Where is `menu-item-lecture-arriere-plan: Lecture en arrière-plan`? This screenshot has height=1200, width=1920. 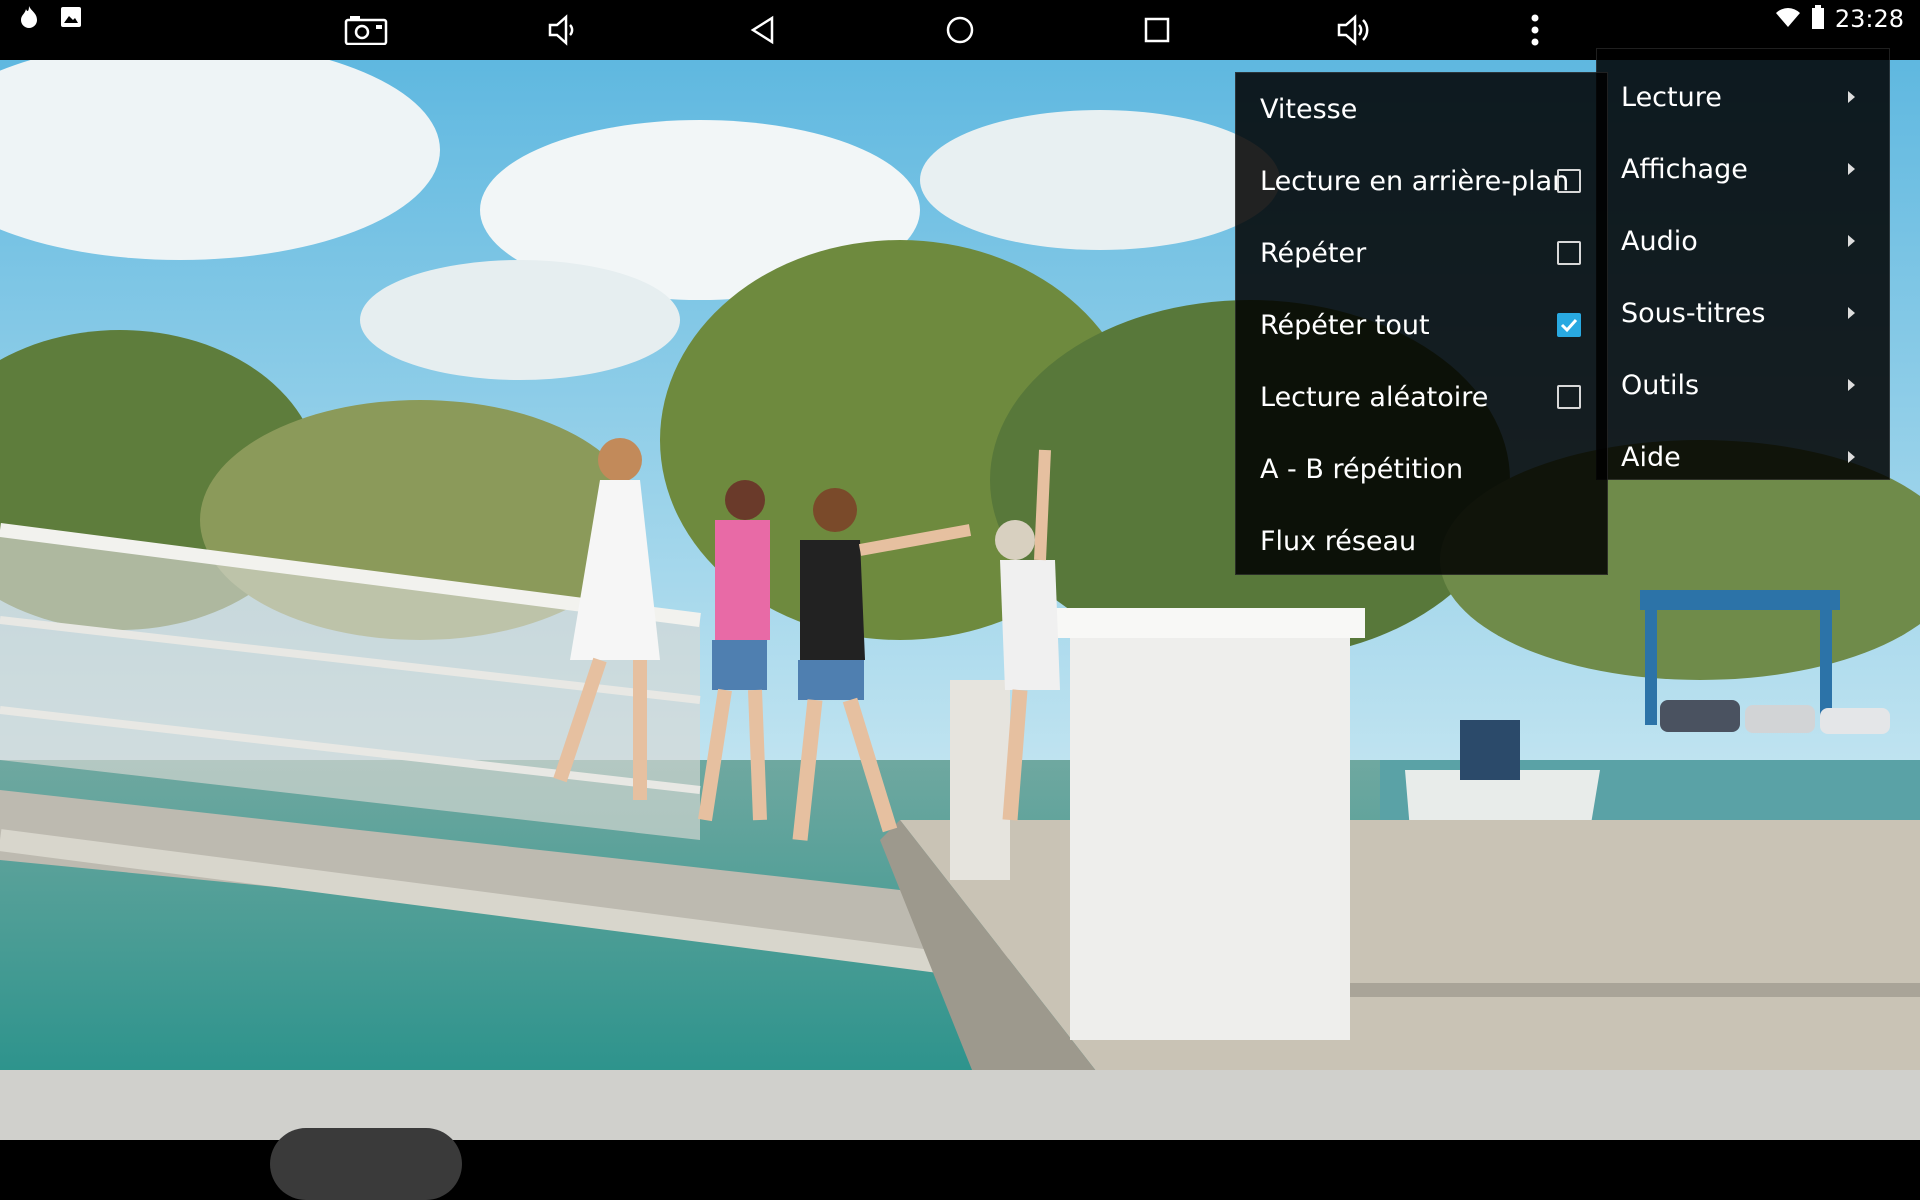
menu-item-lecture-arriere-plan: Lecture en arrière-plan is located at coordinates (1421, 181).